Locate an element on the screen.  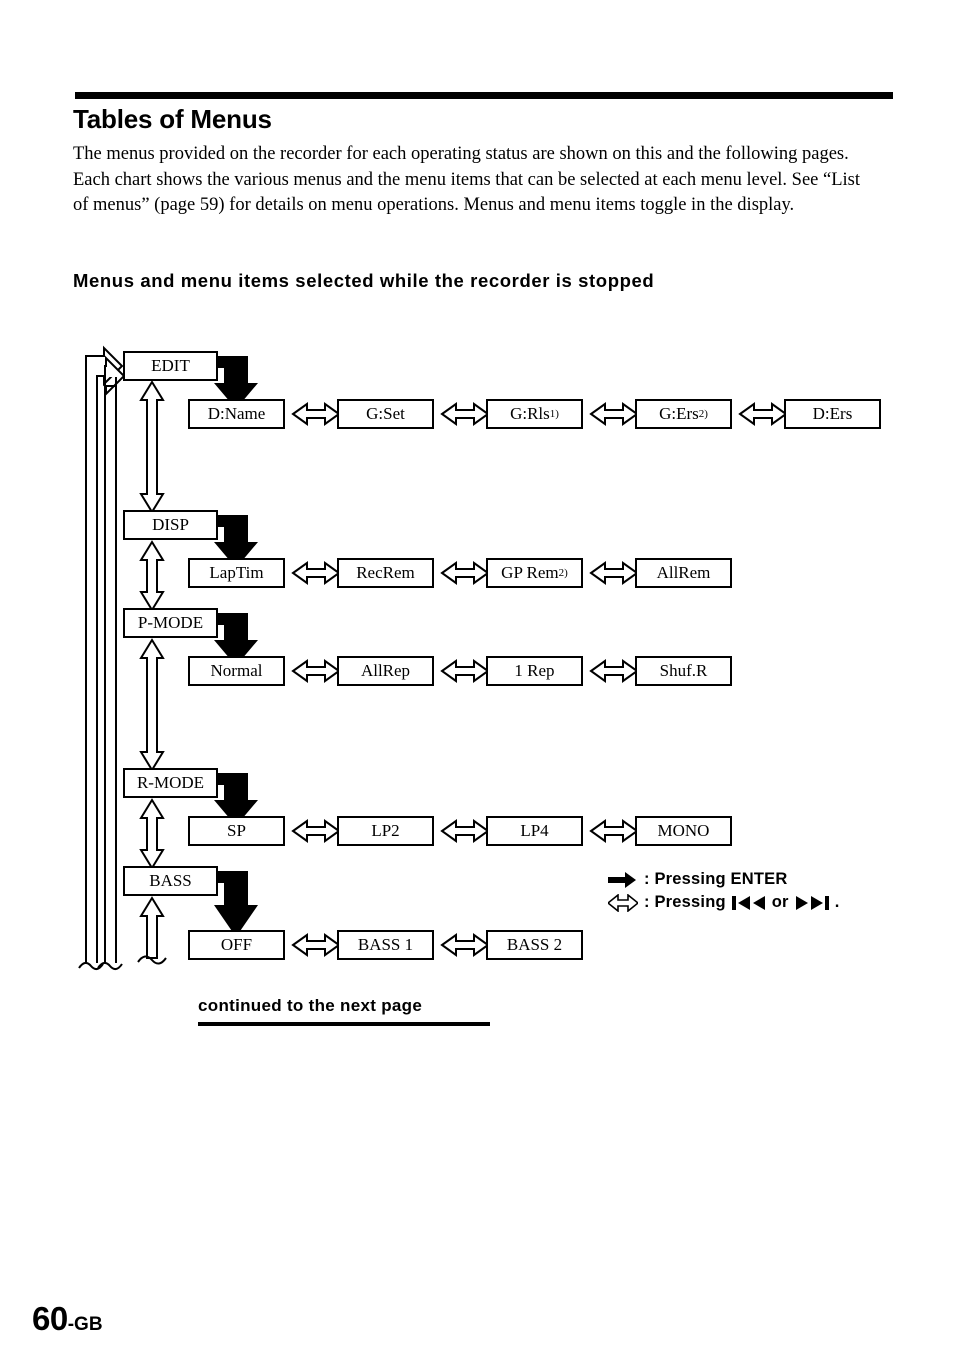
menu-item-box: Normal is located at coordinates (236, 671).